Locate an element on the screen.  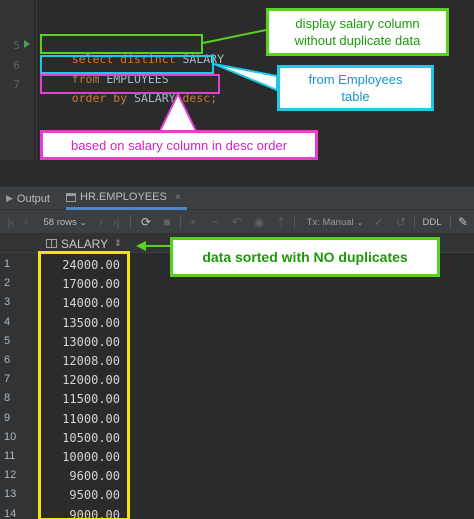
row-number: 14 is located at coordinates (10, 513).